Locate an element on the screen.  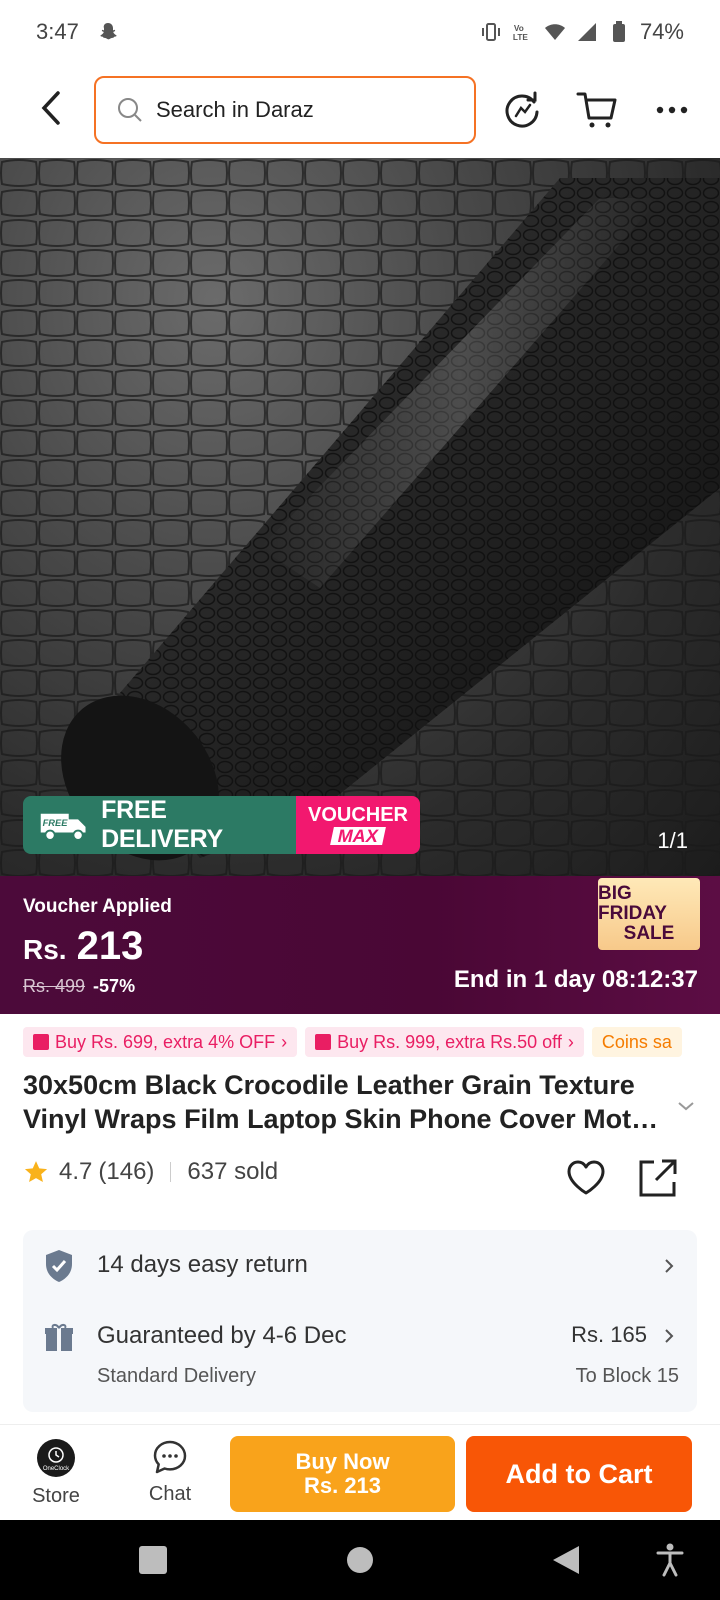
system-nav-bar is located at coordinates (360, 1560).